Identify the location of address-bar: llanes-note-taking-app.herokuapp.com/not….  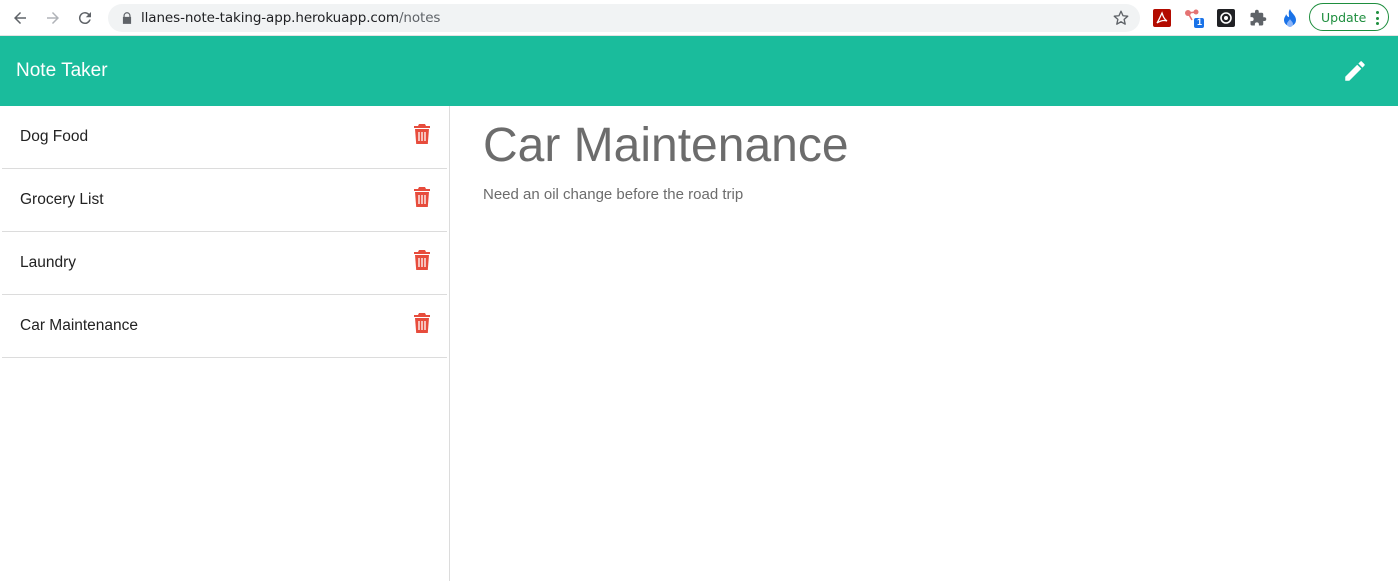
(624, 18).